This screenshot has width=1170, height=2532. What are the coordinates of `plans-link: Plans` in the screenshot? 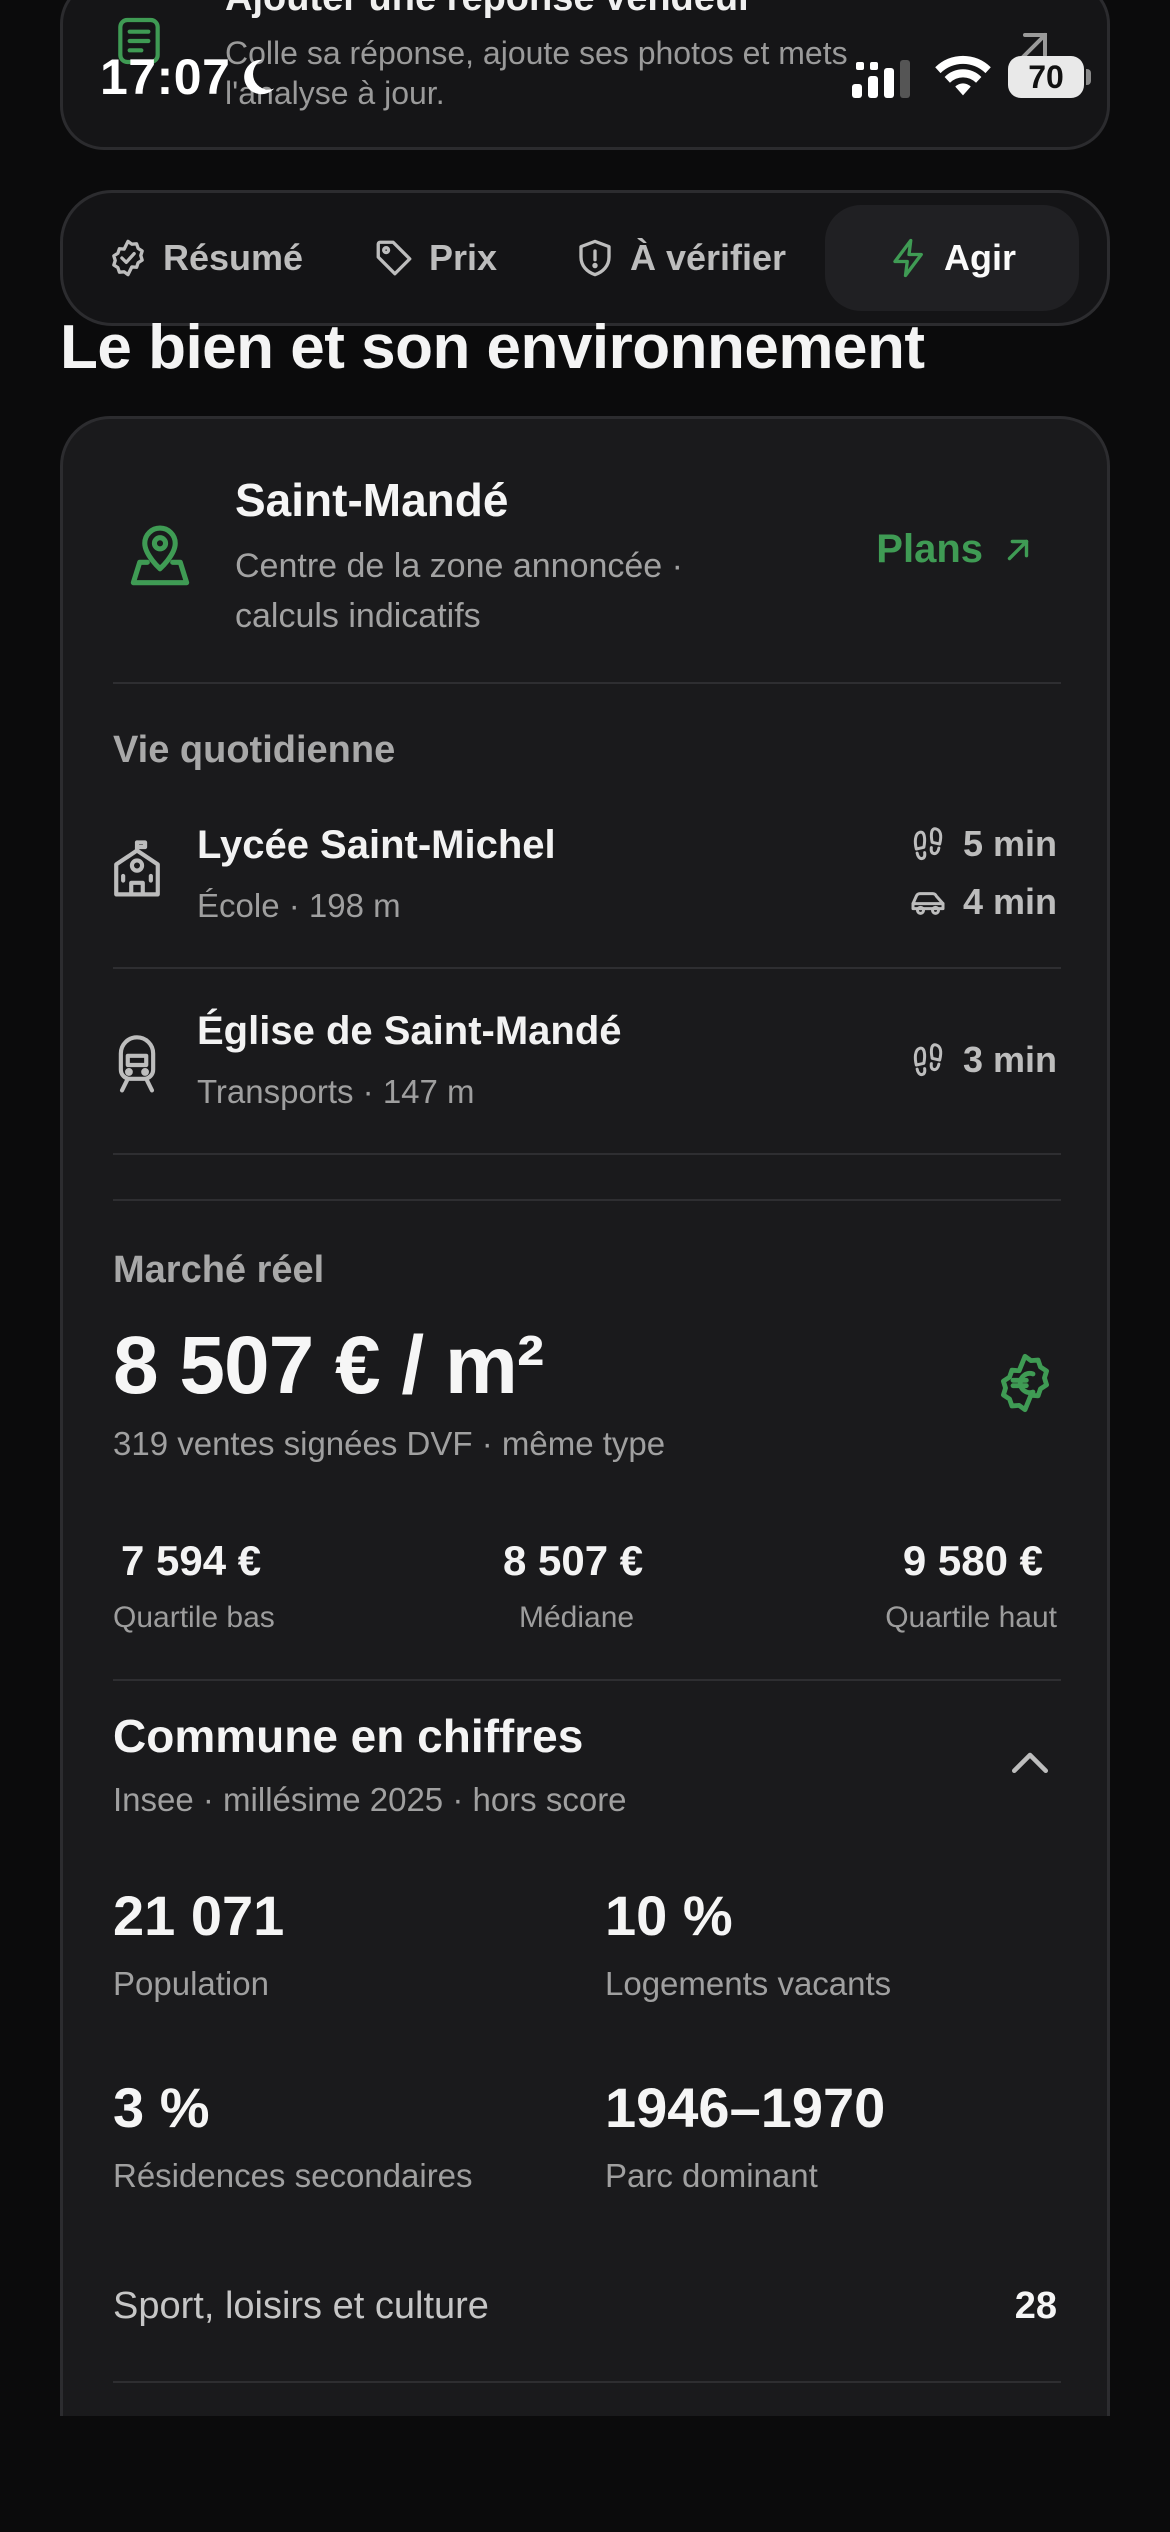 It's located at (955, 549).